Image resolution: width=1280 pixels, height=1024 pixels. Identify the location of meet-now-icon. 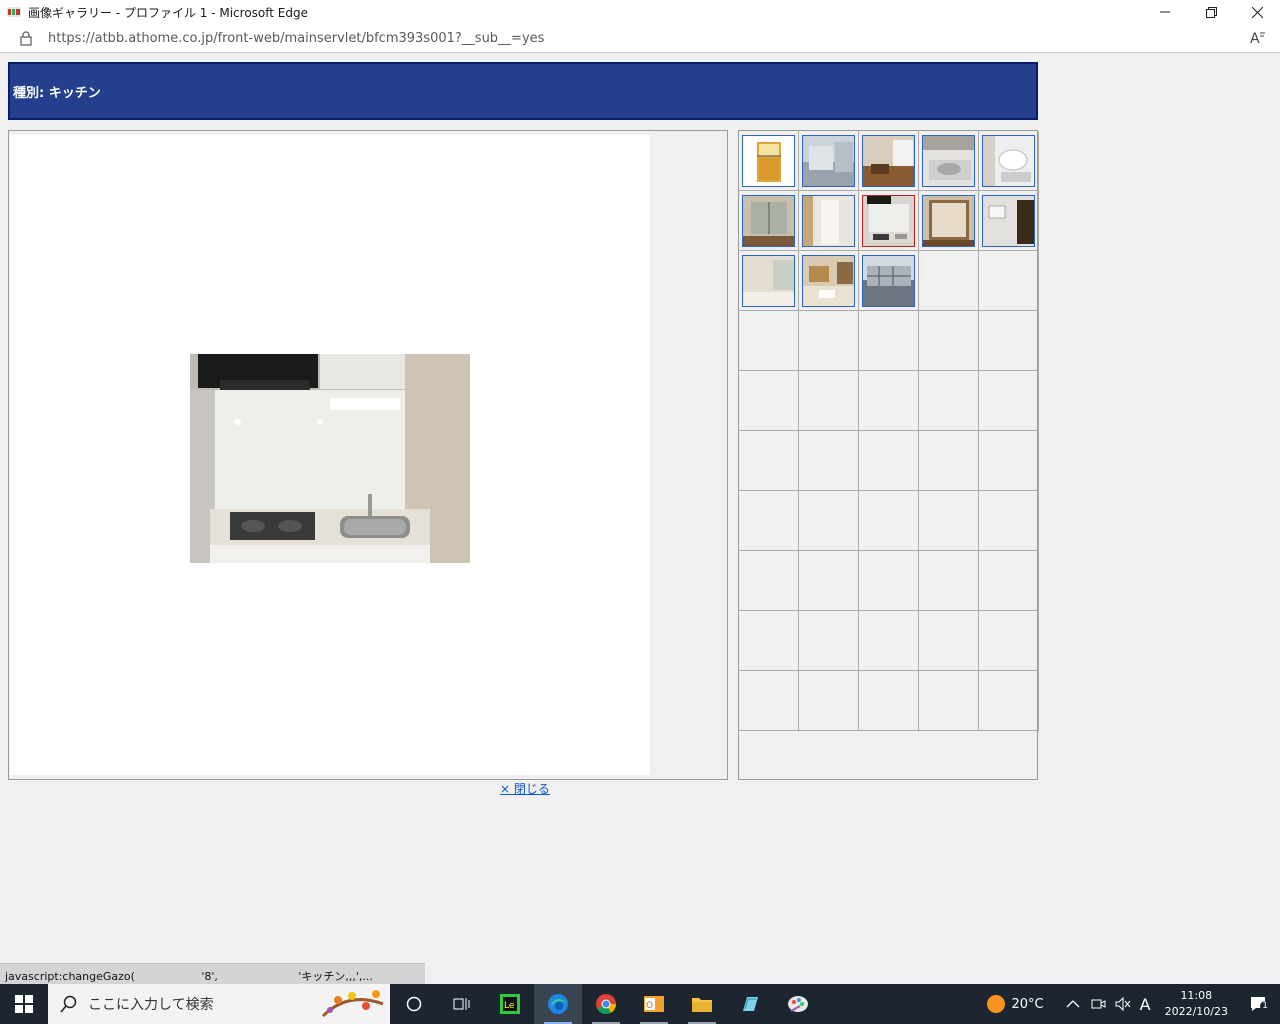
(1098, 1004).